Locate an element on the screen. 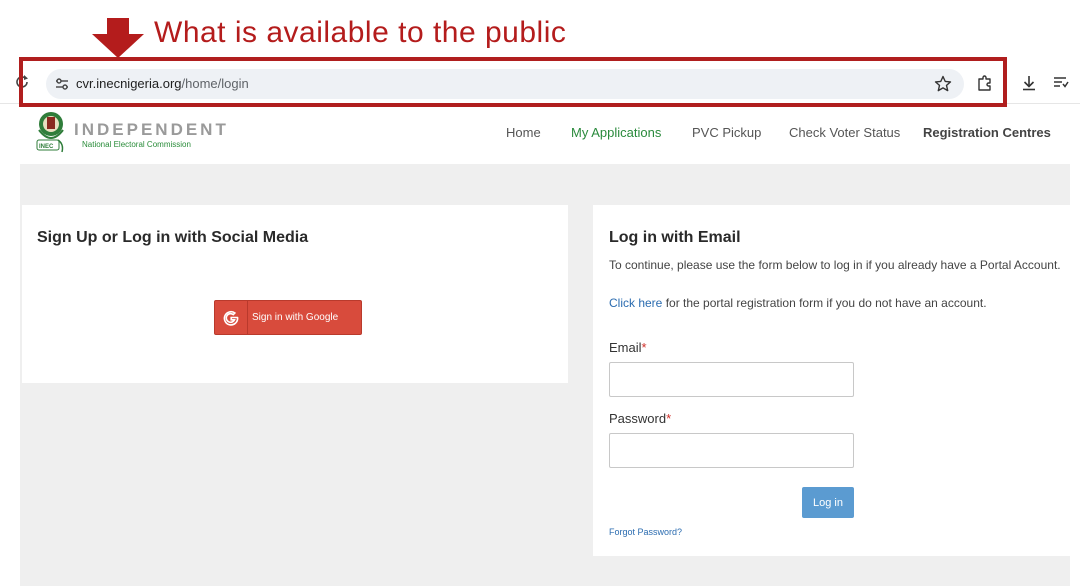 The height and width of the screenshot is (586, 1080). nav-pvc-pickup: PVC Pickup is located at coordinates (726, 132).